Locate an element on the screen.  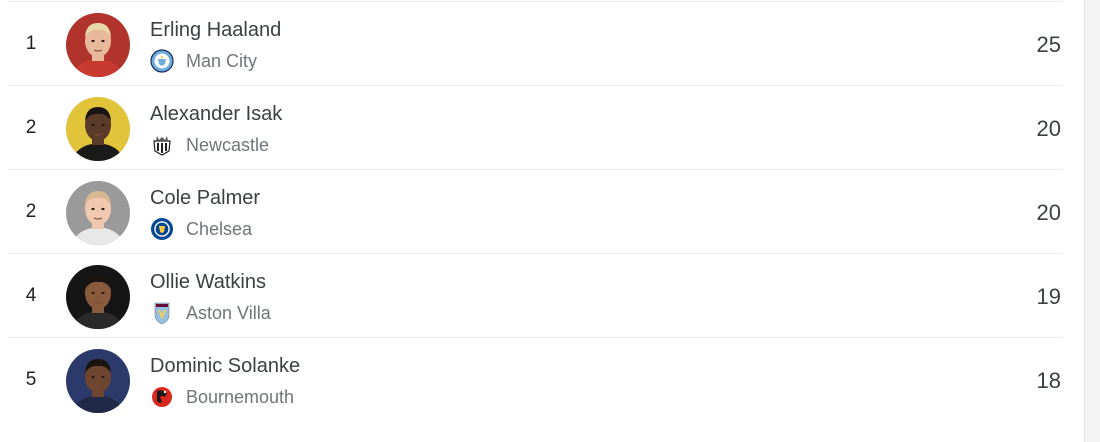
player-name: Alexander Isak is located at coordinates (216, 114).